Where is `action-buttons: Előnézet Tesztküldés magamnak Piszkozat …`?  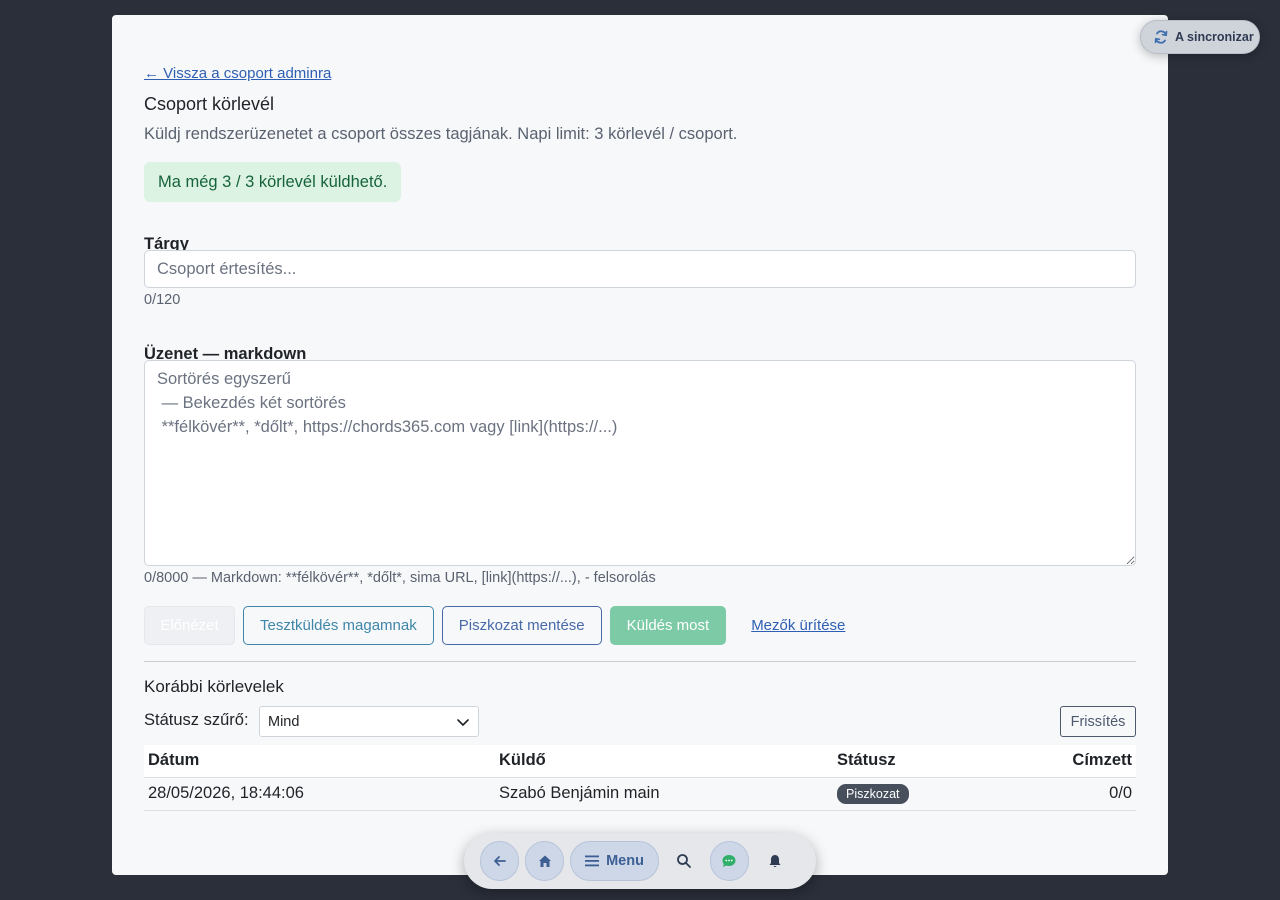 action-buttons: Előnézet Tesztküldés magamnak Piszkozat … is located at coordinates (494, 625).